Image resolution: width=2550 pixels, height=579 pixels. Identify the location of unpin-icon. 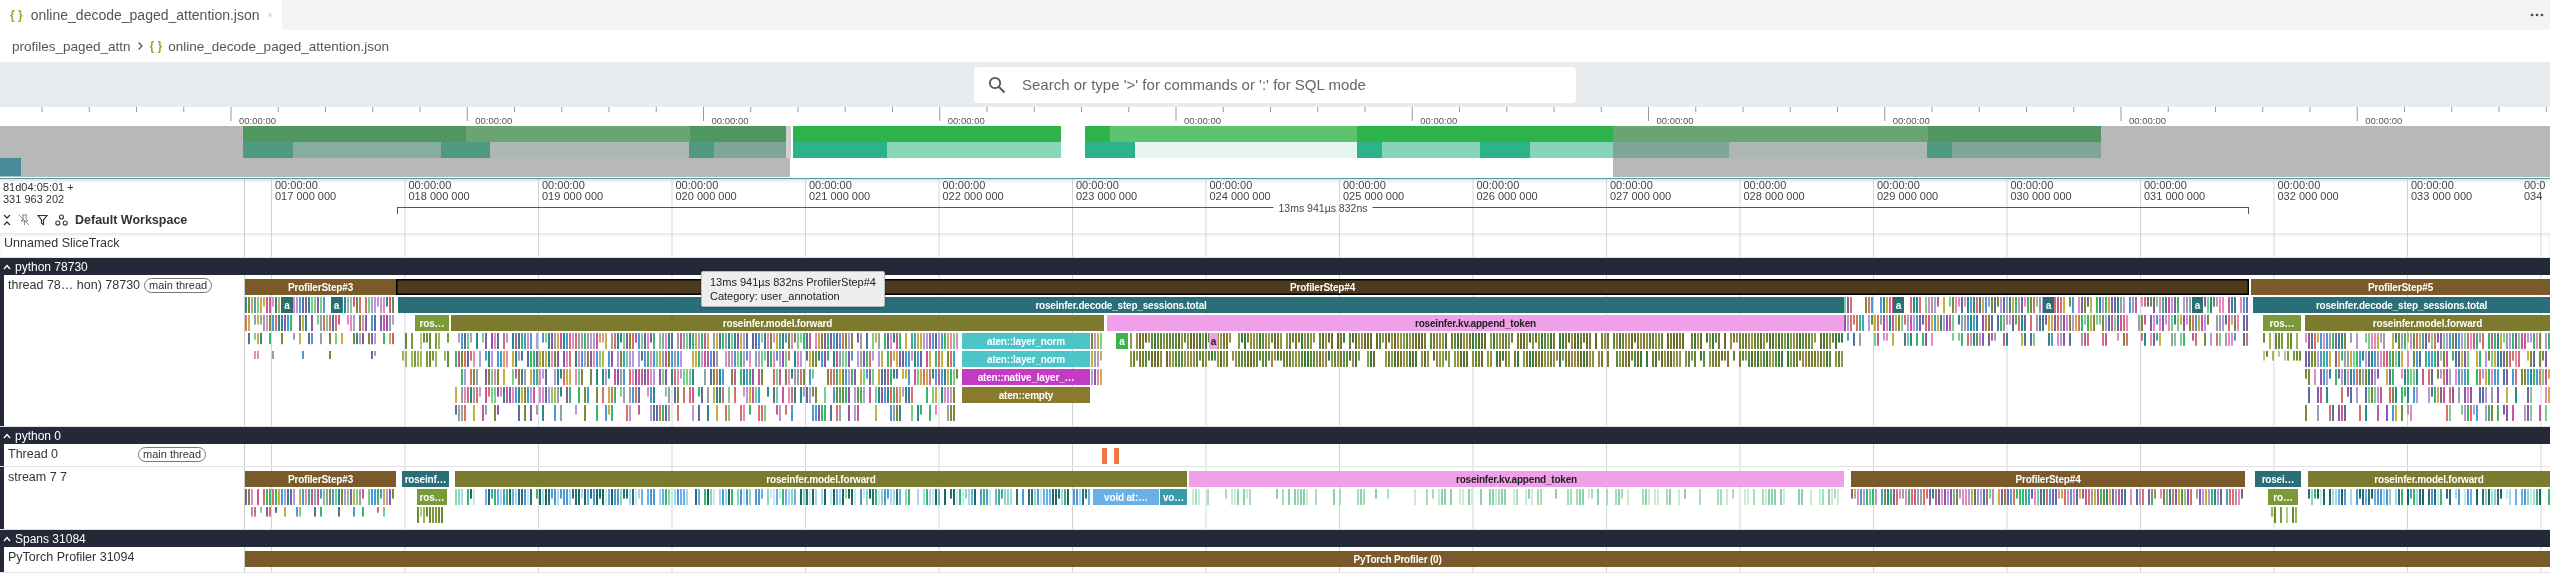
(24, 220).